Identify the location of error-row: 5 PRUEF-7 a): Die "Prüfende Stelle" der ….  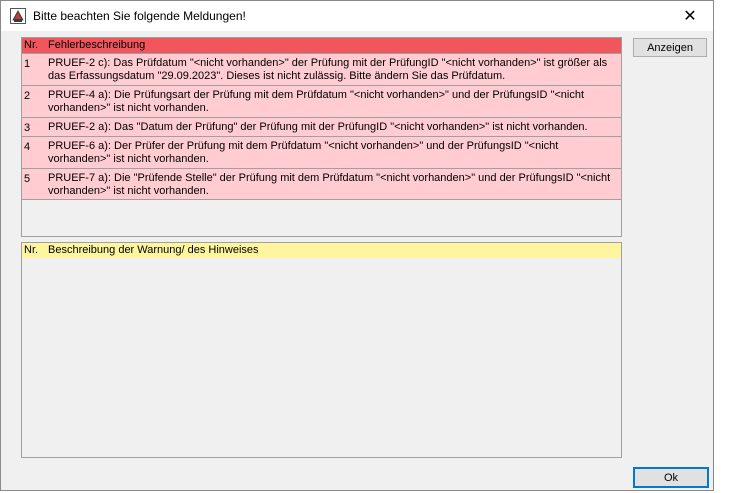
(321, 184).